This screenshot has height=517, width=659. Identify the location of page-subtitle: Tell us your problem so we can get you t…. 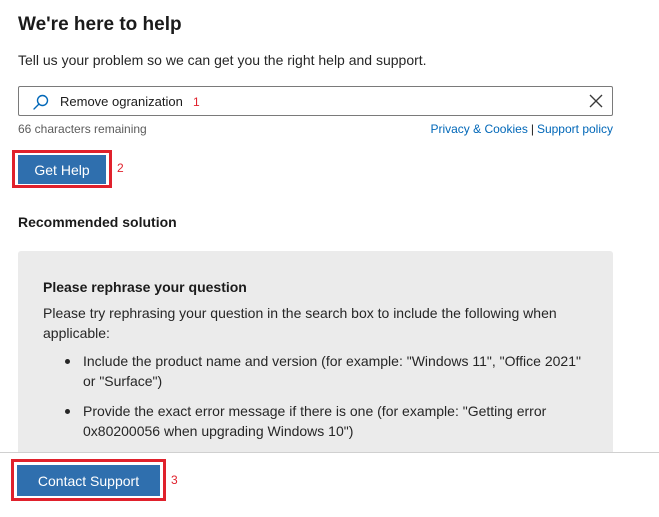
(222, 60).